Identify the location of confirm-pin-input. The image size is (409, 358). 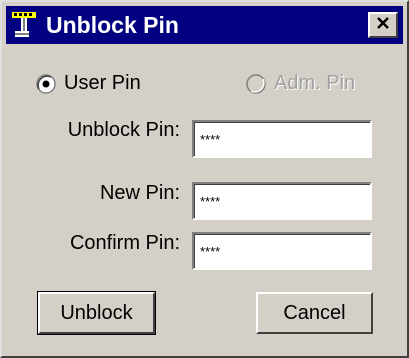
(282, 251).